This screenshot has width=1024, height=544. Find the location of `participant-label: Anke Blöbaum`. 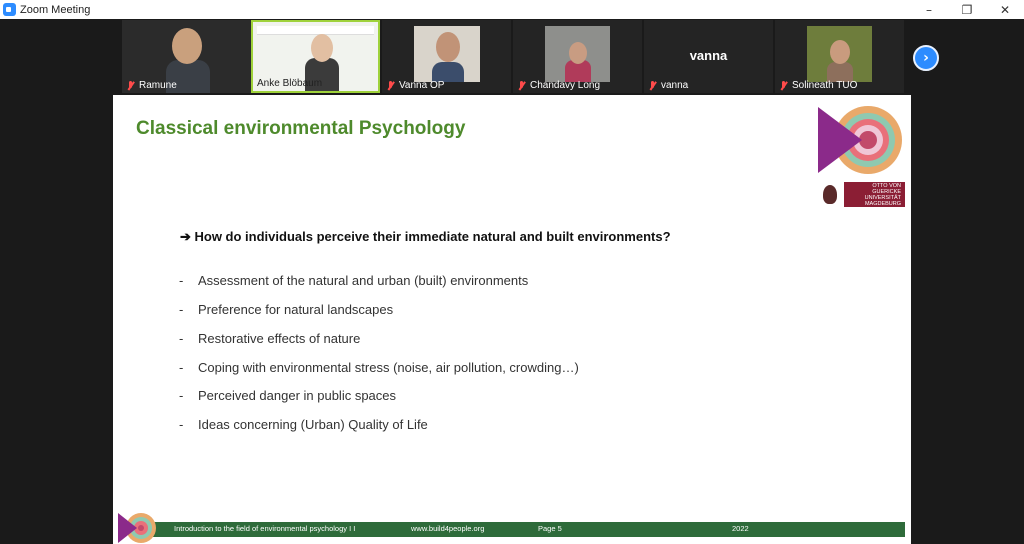

participant-label: Anke Blöbaum is located at coordinates (289, 83).